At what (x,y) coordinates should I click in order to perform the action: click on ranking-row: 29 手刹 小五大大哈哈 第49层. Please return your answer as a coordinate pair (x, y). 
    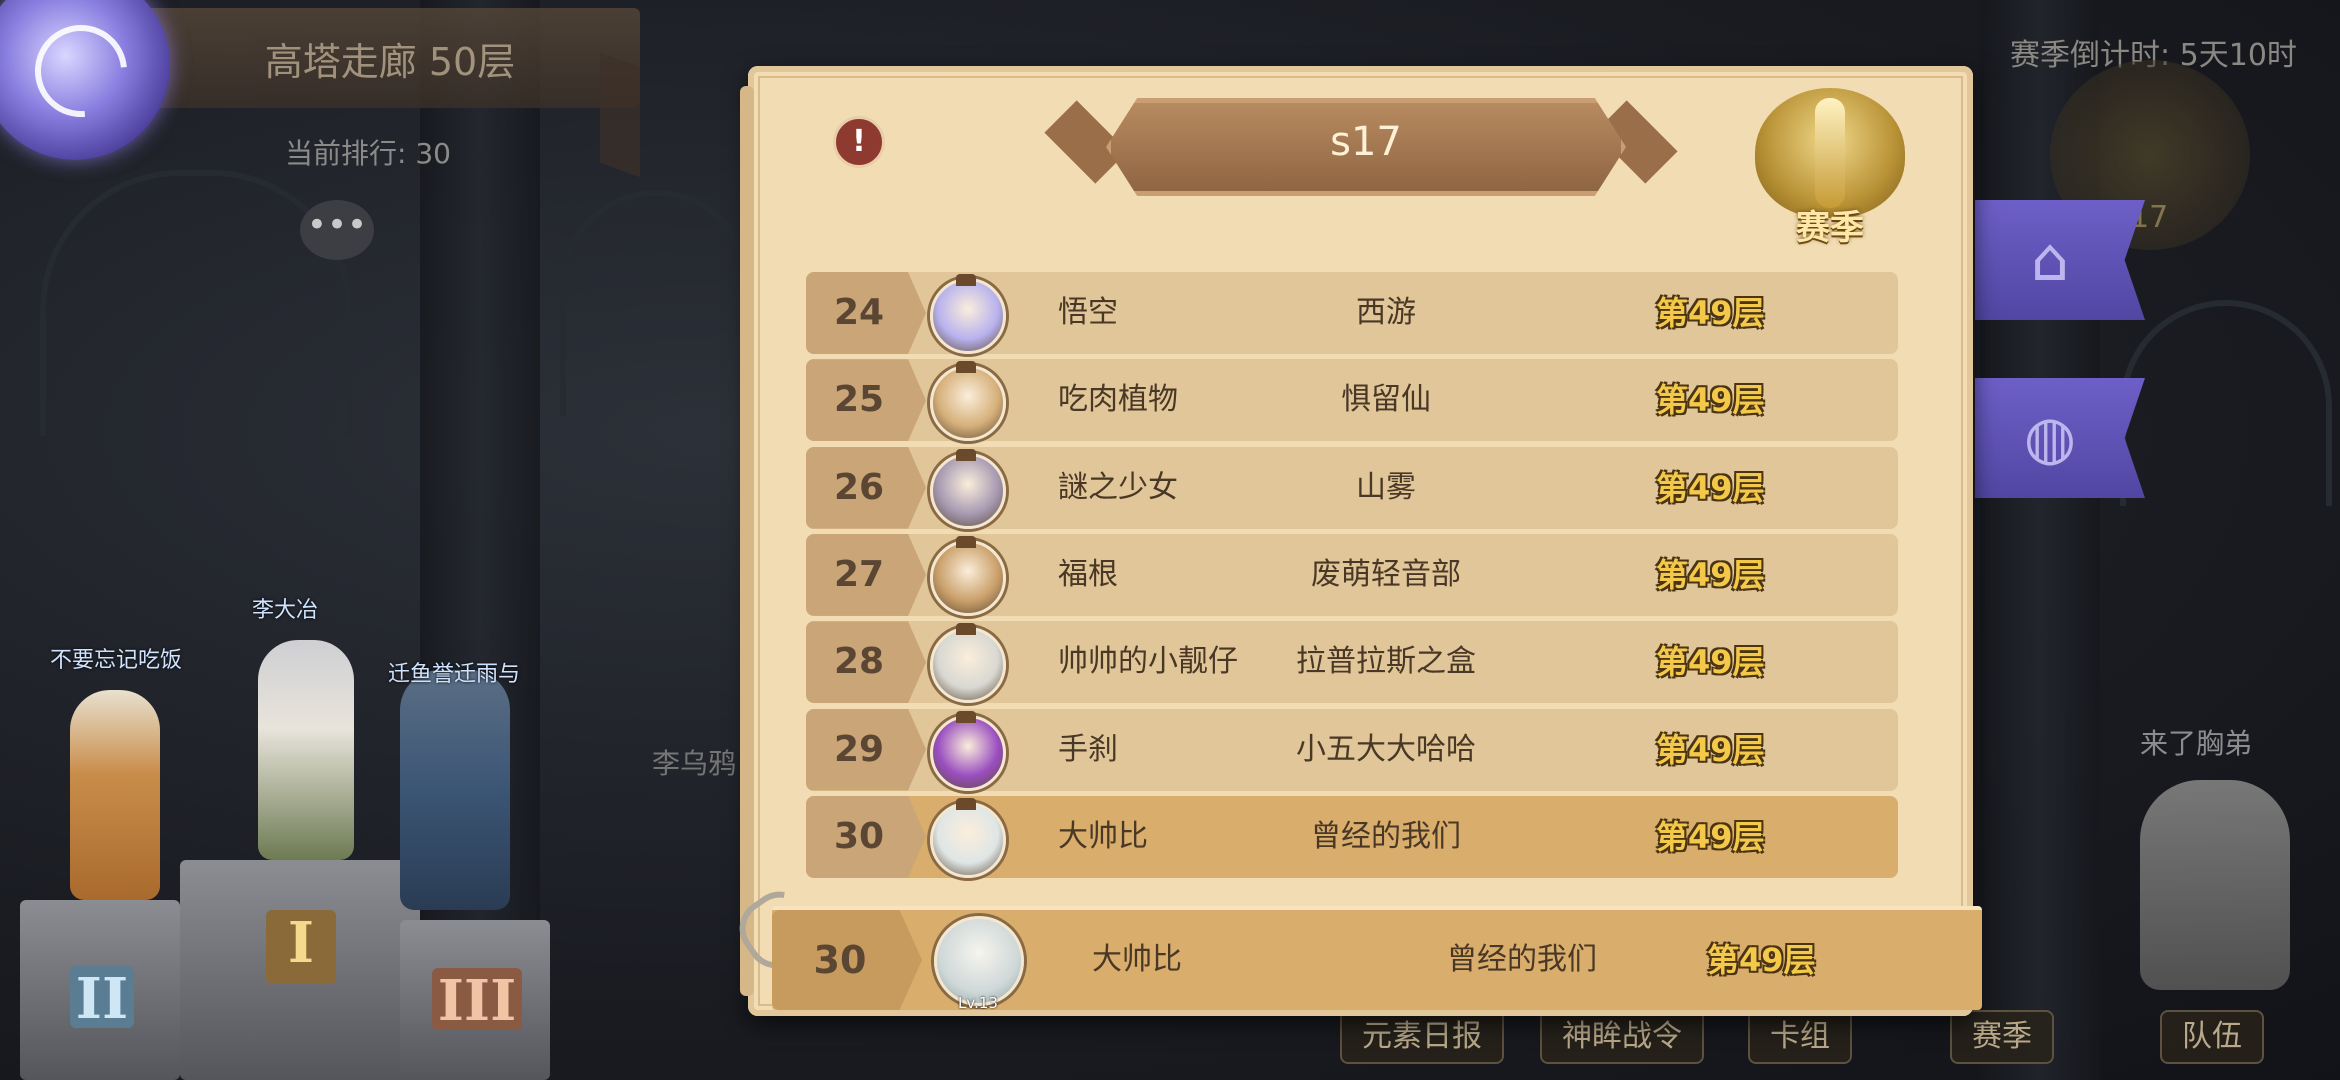
    Looking at the image, I should click on (1352, 749).